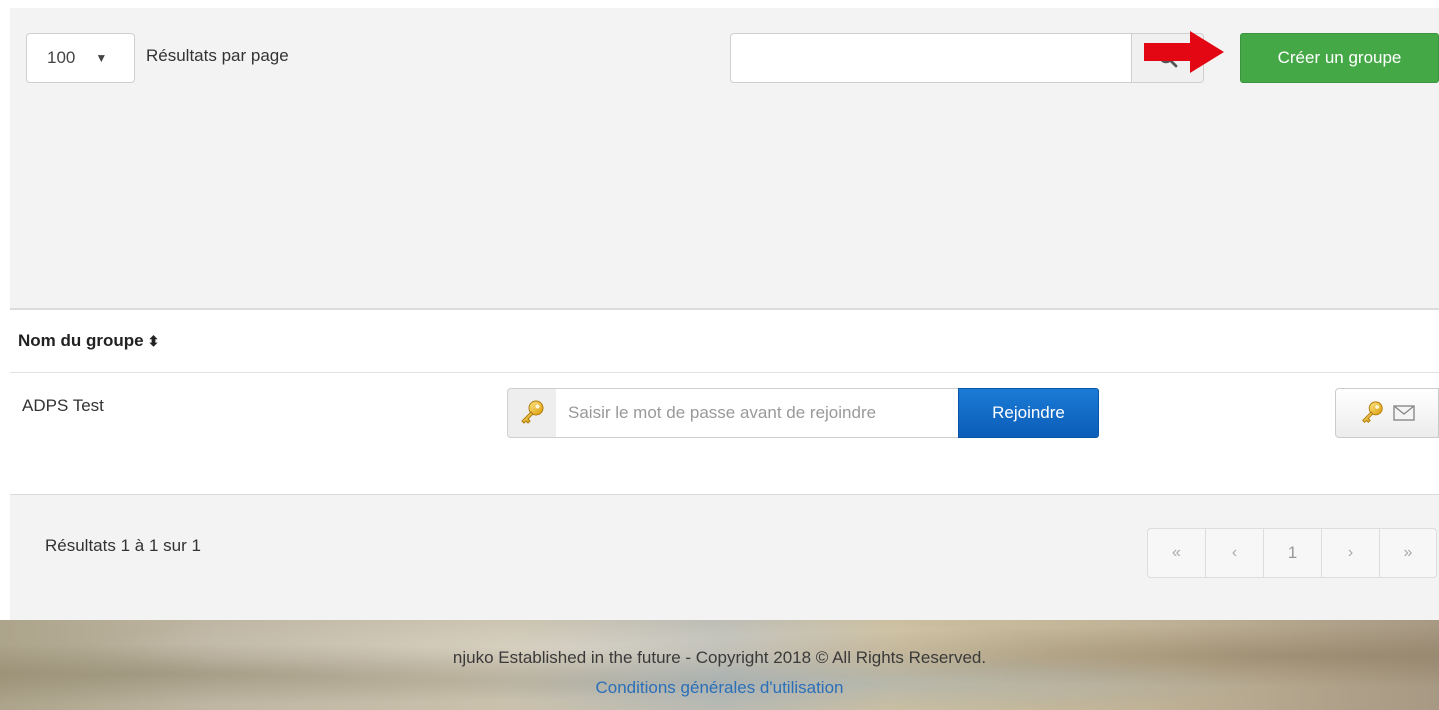 The image size is (1439, 710). I want to click on row-divider, so click(724, 372).